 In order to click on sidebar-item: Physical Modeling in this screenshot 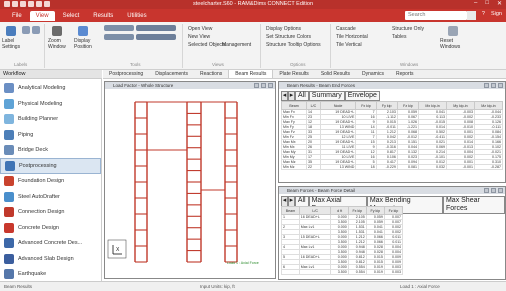, I will do `click(50, 104)`.